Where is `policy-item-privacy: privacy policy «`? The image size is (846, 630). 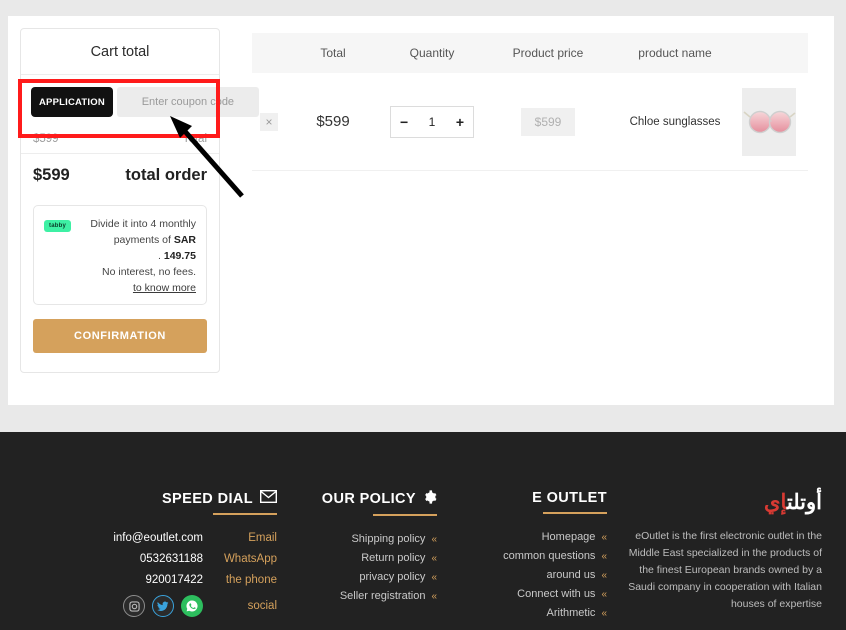
policy-item-privacy: privacy policy « is located at coordinates (367, 577).